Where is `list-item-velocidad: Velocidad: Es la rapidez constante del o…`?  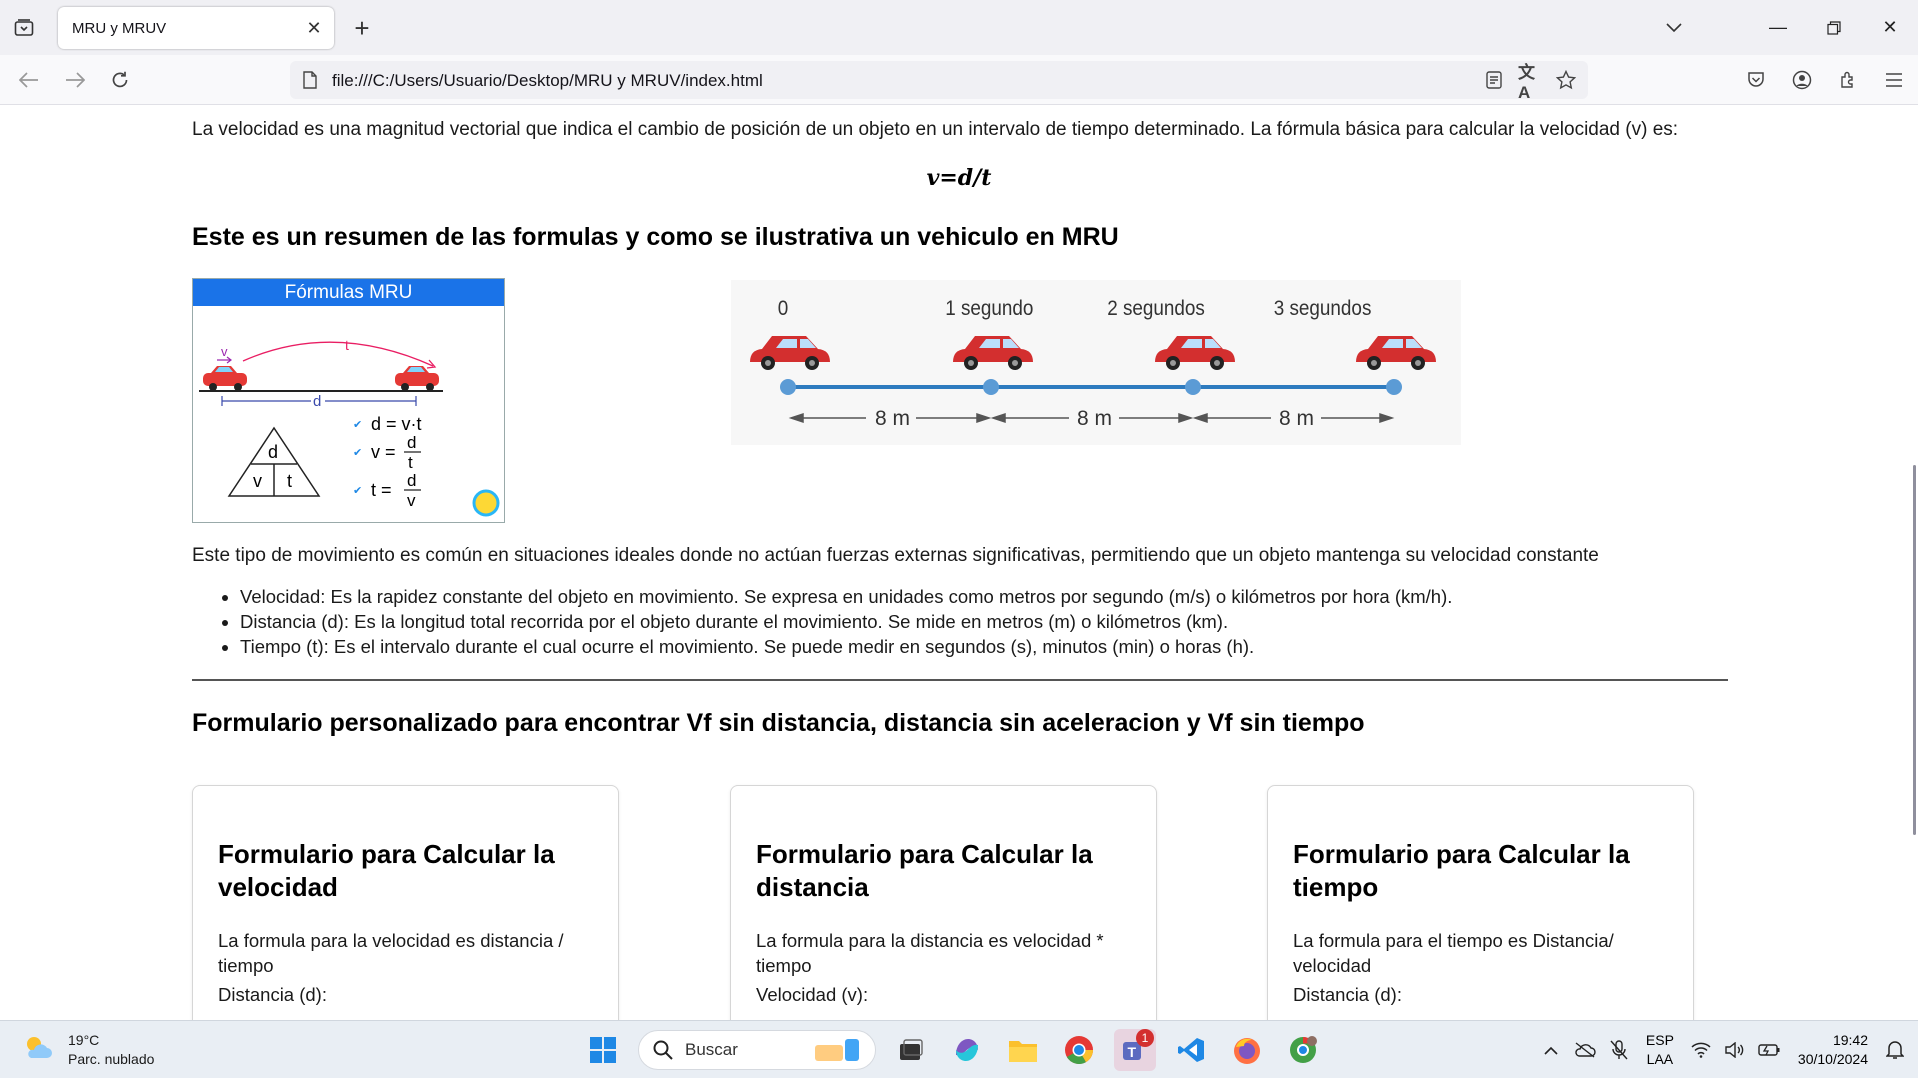
list-item-velocidad: Velocidad: Es la rapidez constante del o… is located at coordinates (846, 598).